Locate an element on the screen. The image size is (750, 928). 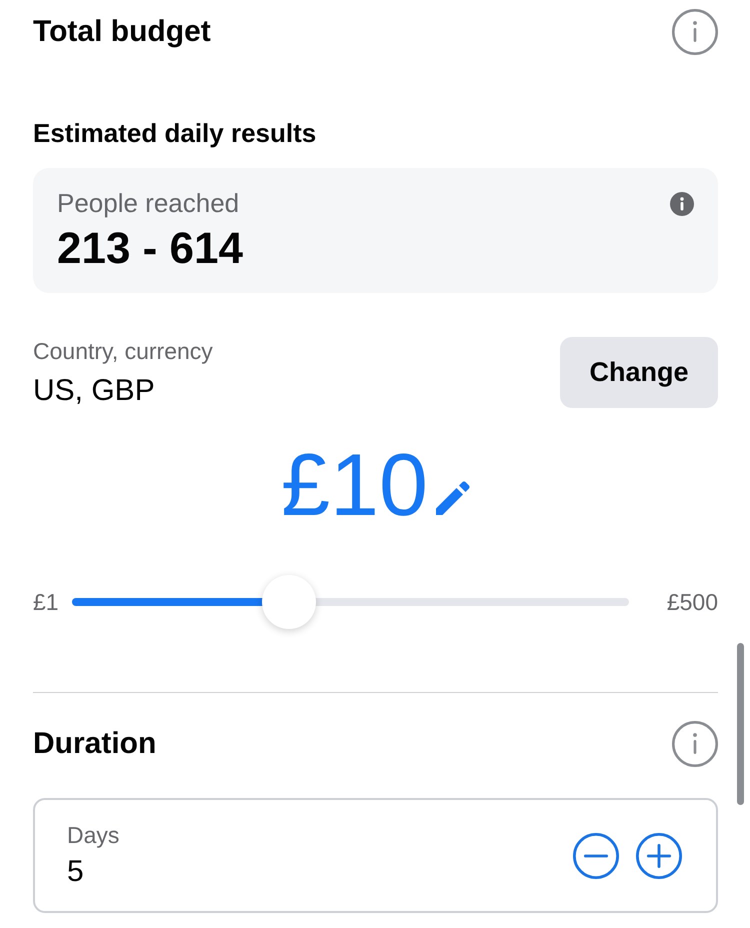
minus-icon is located at coordinates (596, 855).